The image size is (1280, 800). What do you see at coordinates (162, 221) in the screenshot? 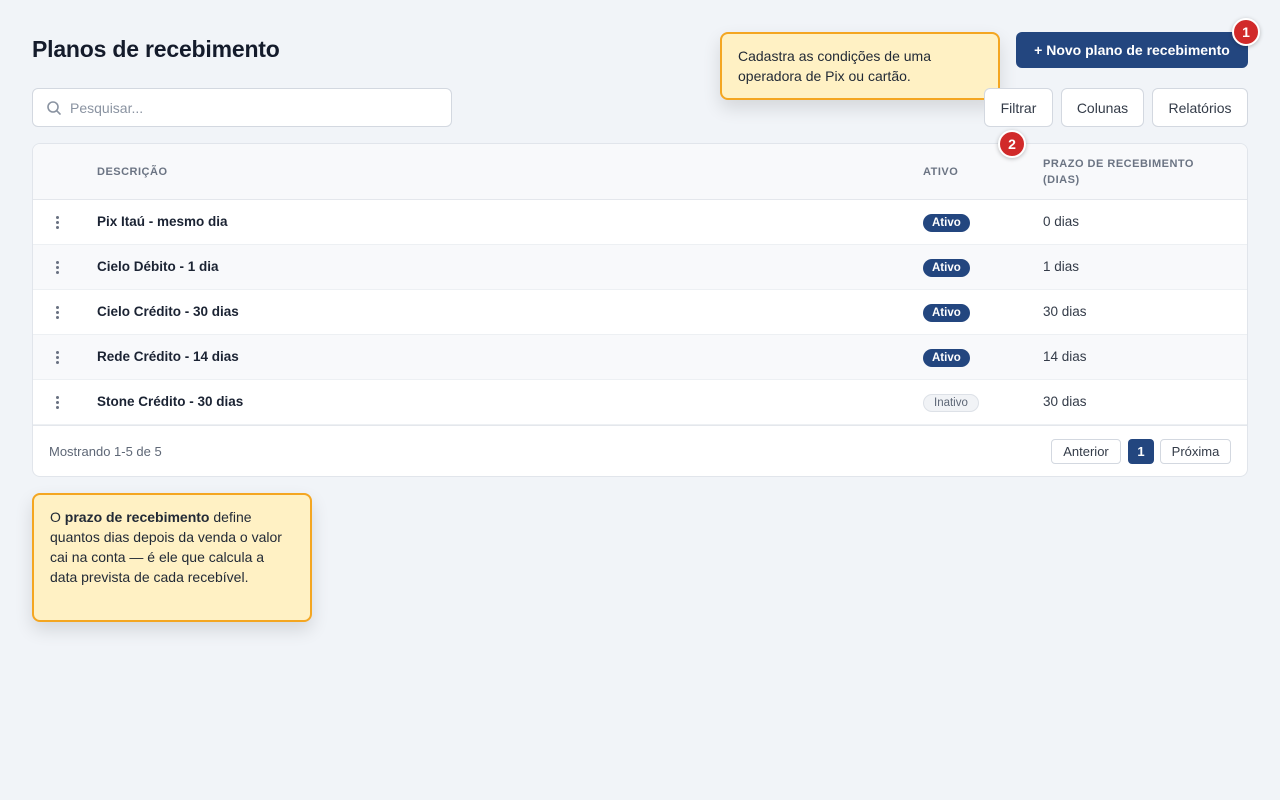
I see `row-description: Pix Itaú - mesmo dia` at bounding box center [162, 221].